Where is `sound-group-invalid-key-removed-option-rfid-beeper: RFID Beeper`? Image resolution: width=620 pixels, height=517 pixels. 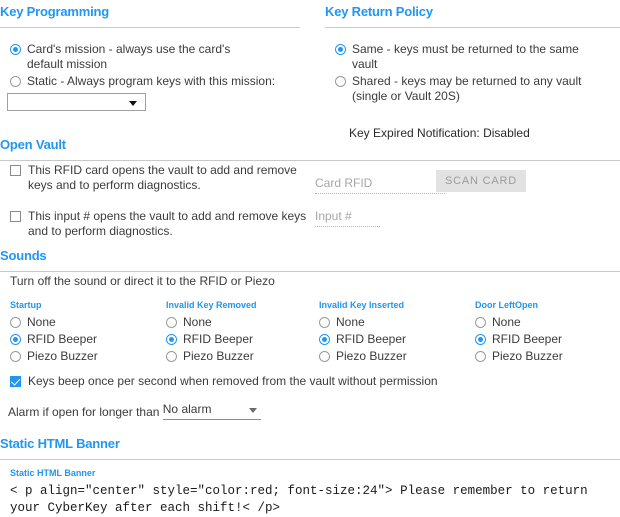 sound-group-invalid-key-removed-option-rfid-beeper: RFID Beeper is located at coordinates (241, 339).